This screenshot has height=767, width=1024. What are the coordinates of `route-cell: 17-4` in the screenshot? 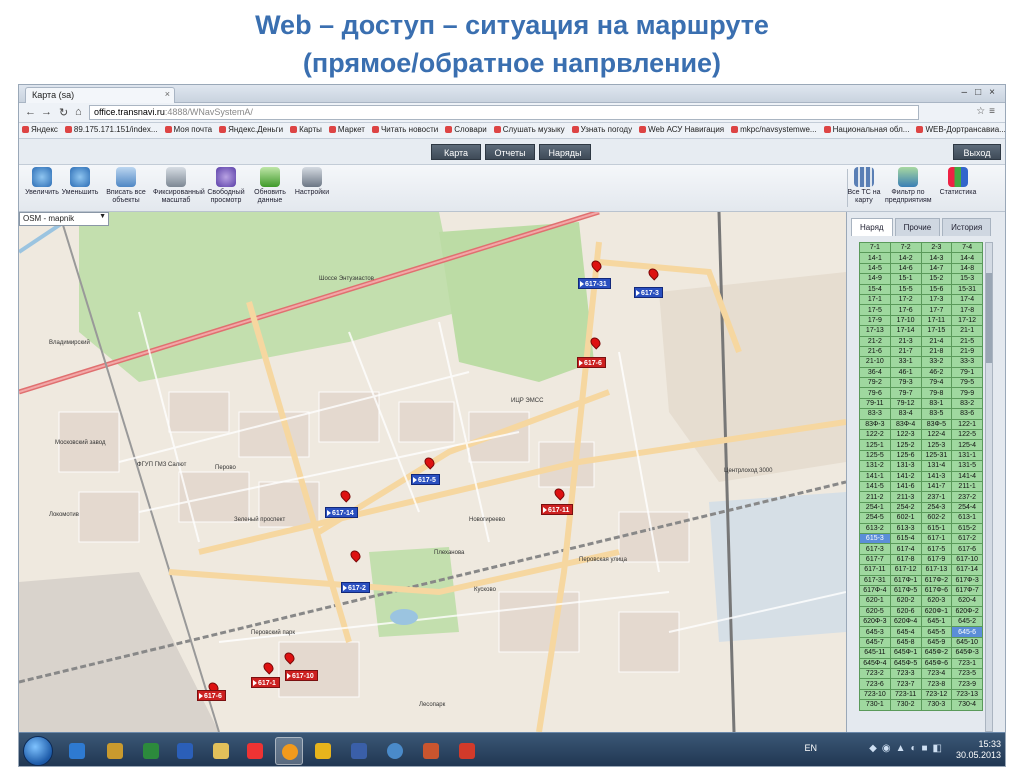 It's located at (967, 299).